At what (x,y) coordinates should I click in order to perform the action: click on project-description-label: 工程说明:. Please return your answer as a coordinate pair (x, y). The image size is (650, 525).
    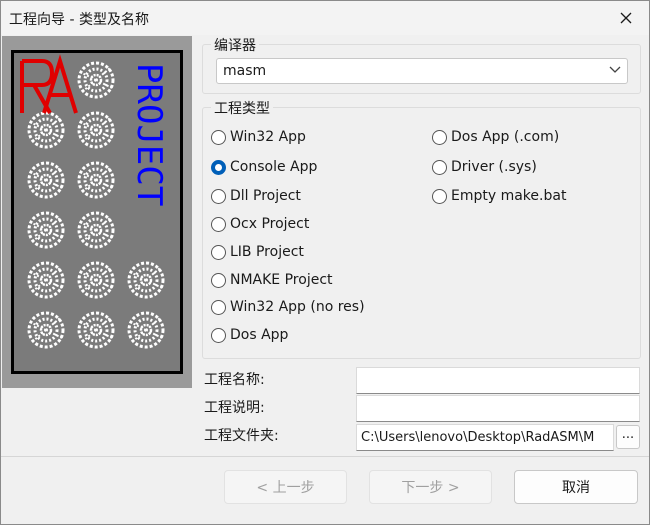
    Looking at the image, I should click on (234, 408).